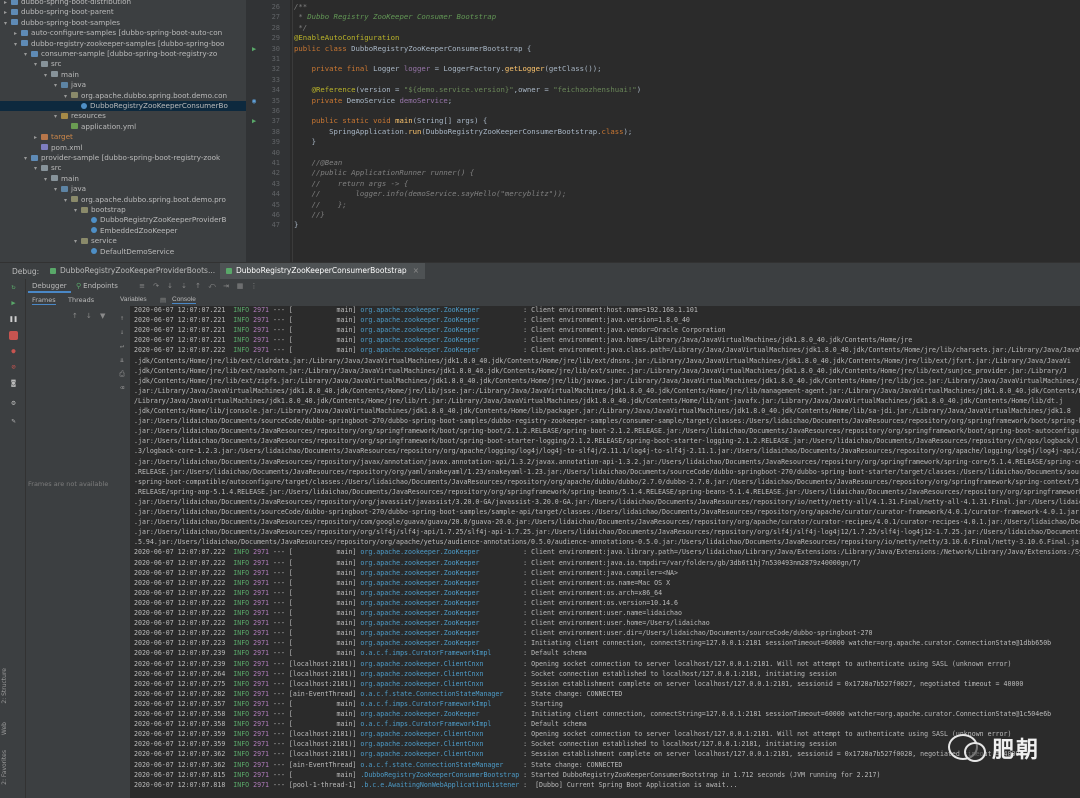 The height and width of the screenshot is (798, 1080). Describe the element at coordinates (89, 231) in the screenshot. I see `tree-node: EmbeddedZooKeeper` at that location.